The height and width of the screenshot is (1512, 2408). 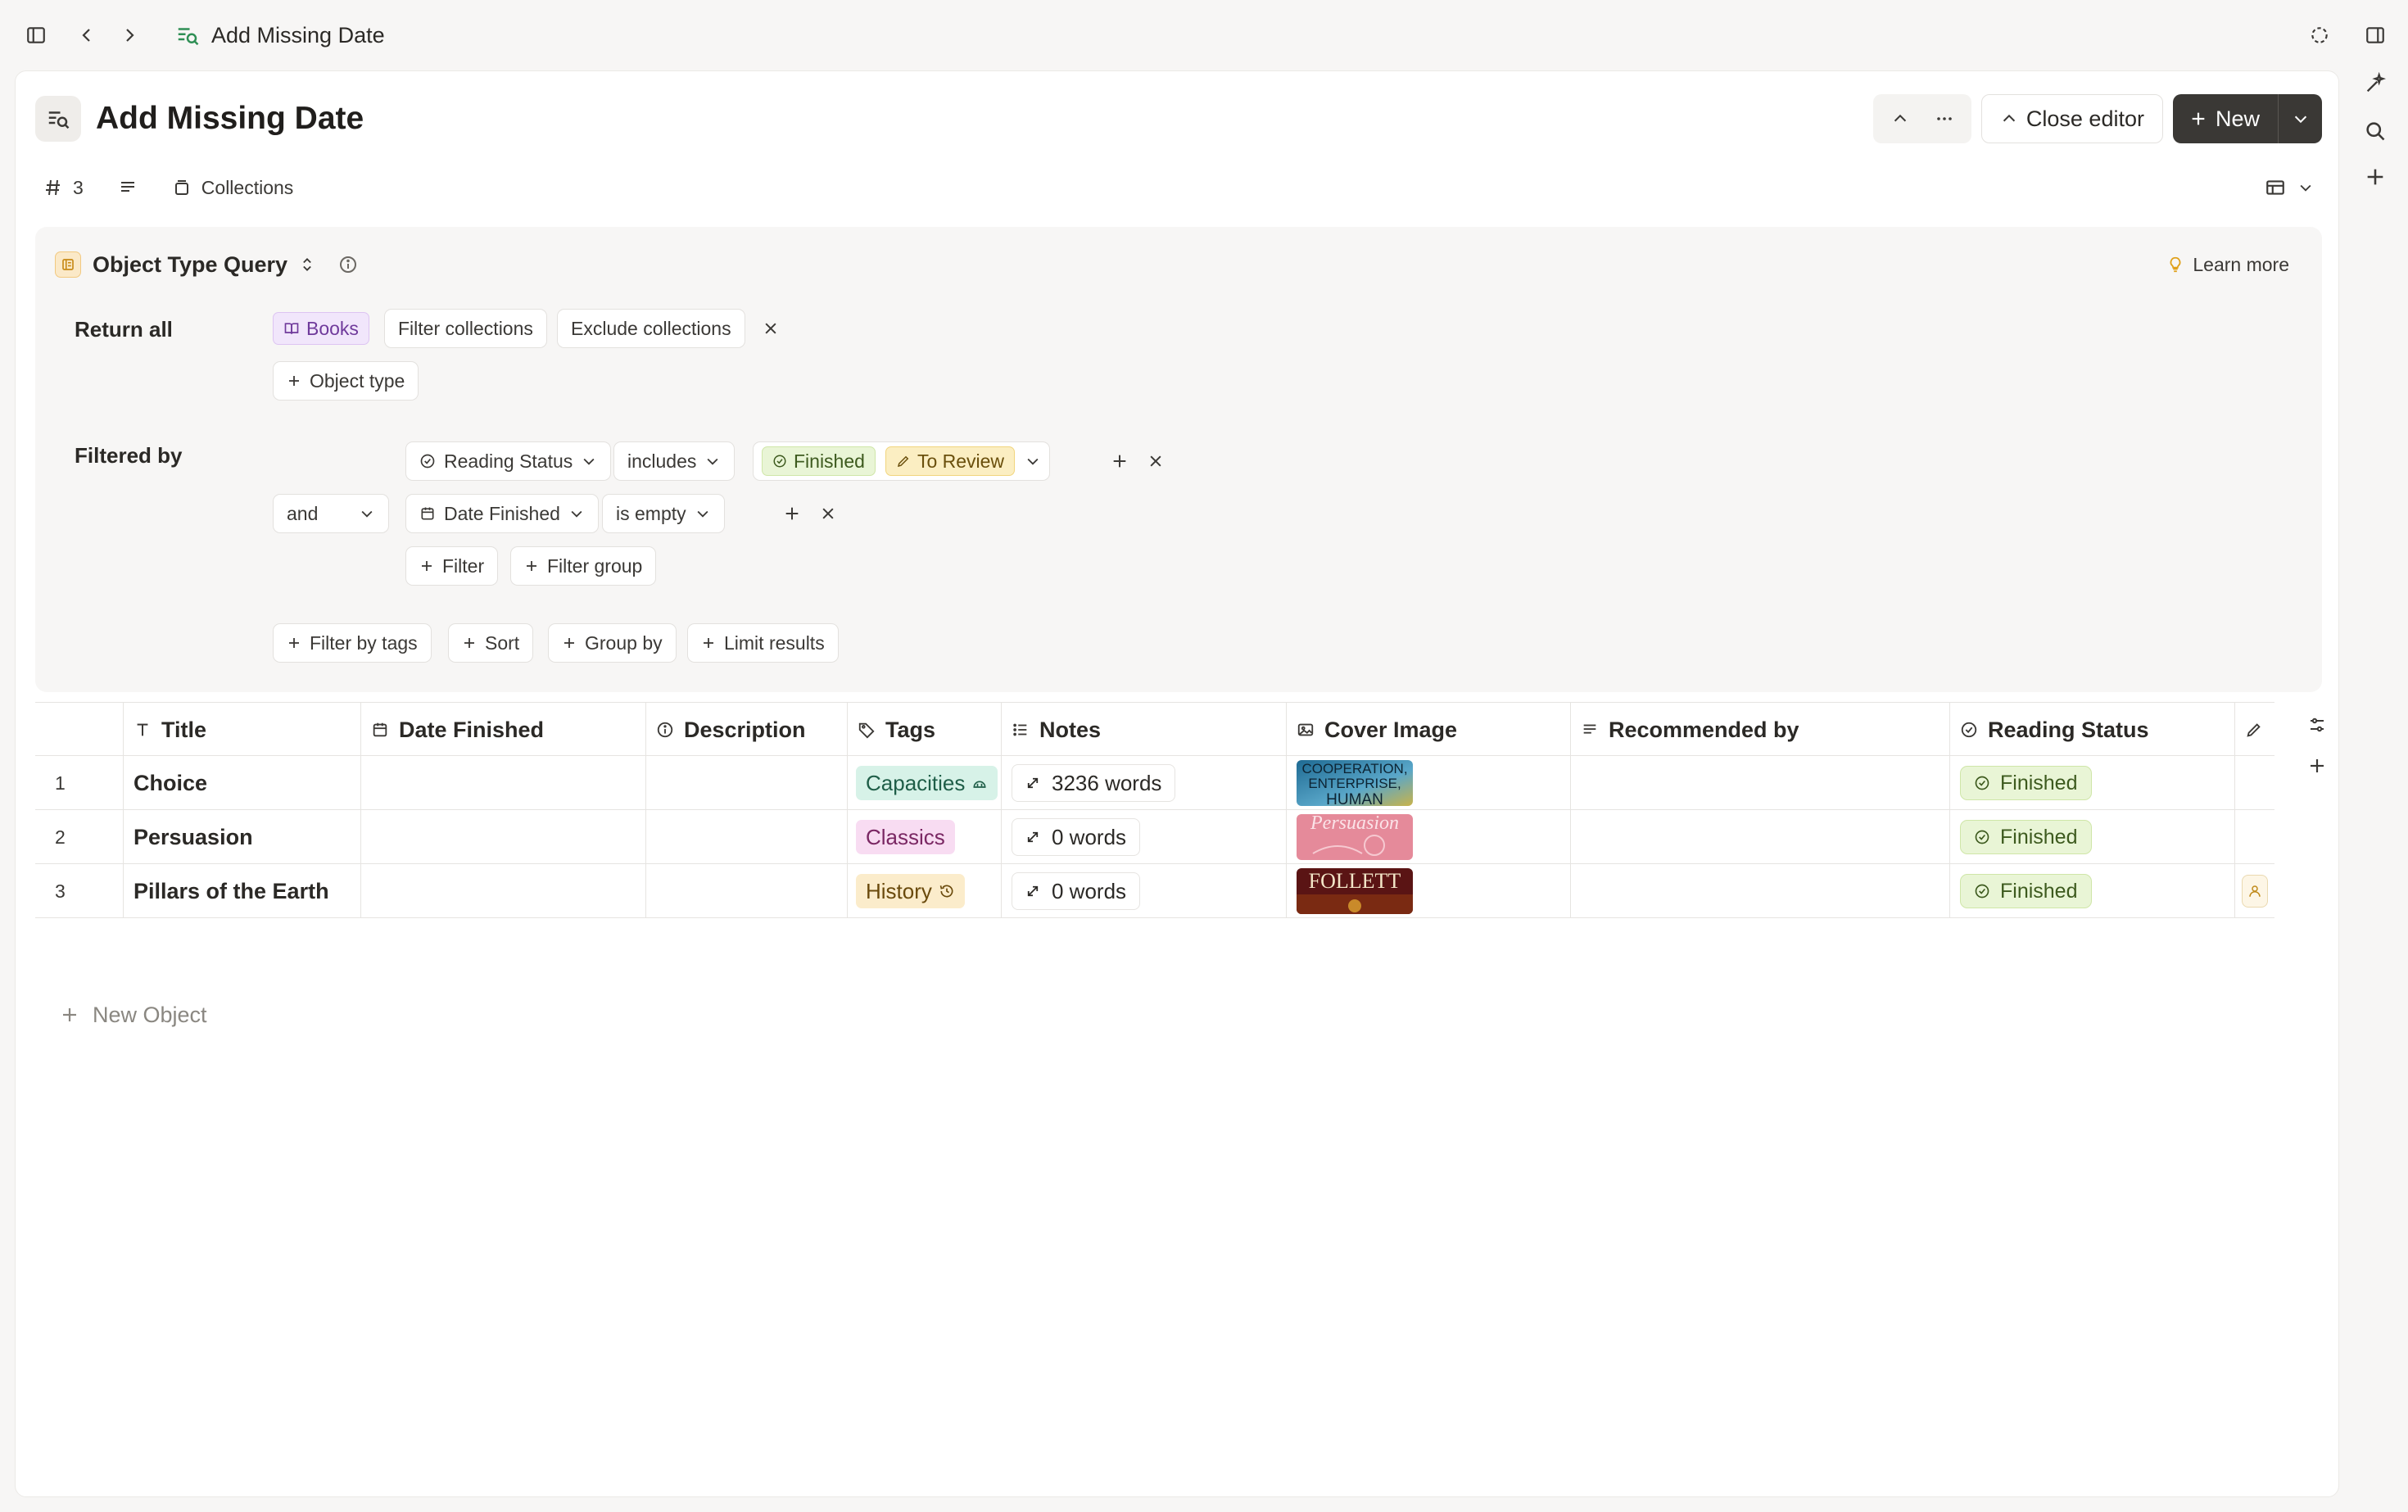 I want to click on info-icon, so click(x=348, y=265).